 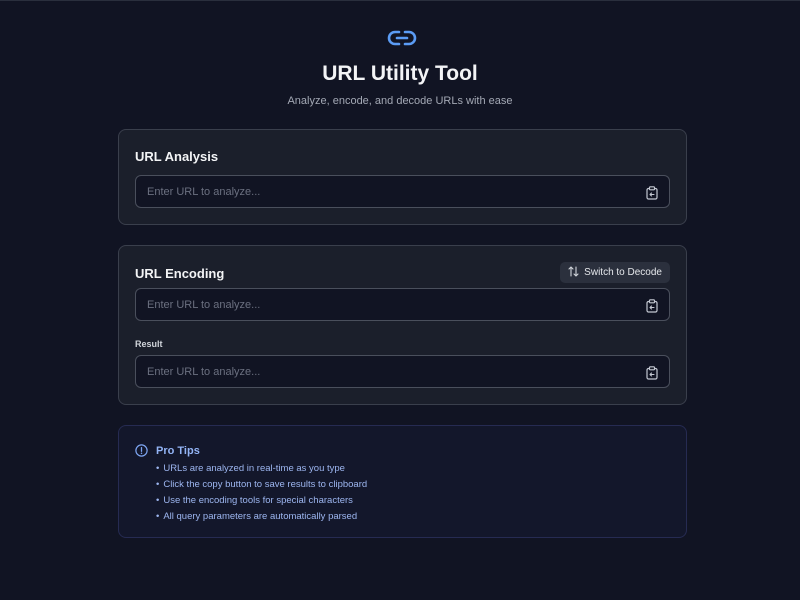 I want to click on top-divider, so click(x=400, y=0).